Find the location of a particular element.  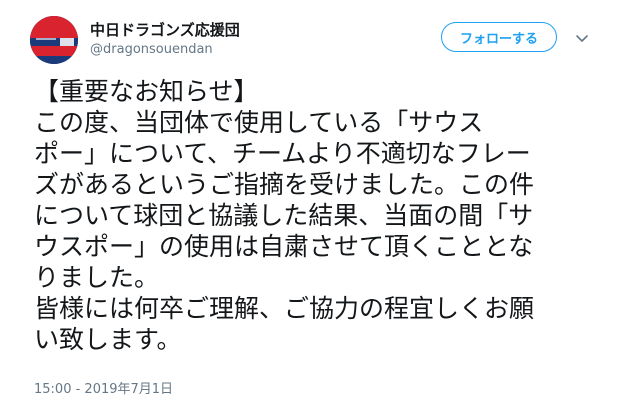

tweet-header: 中日ドラゴンズ応援団 @dragonsouendan フォローする is located at coordinates (310, 41).